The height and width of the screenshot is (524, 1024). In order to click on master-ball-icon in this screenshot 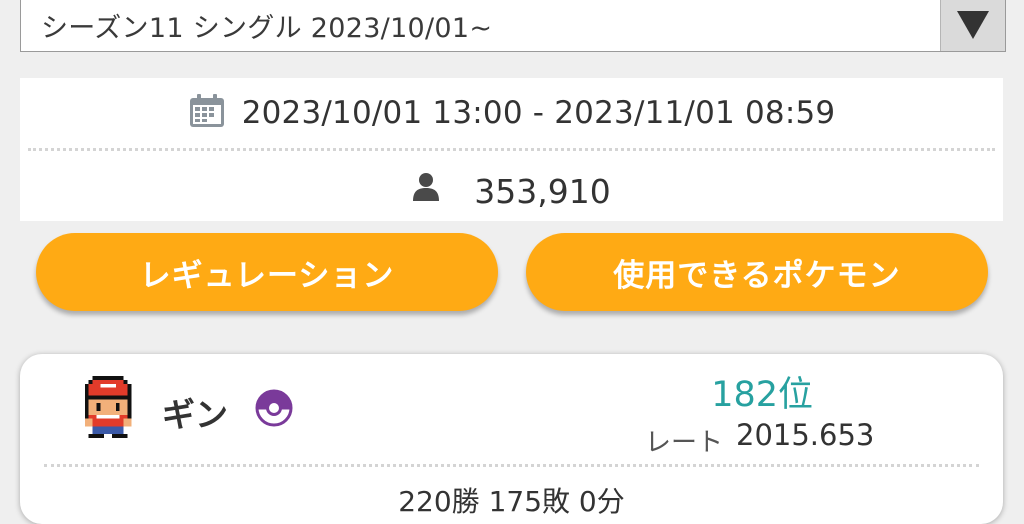, I will do `click(274, 408)`.